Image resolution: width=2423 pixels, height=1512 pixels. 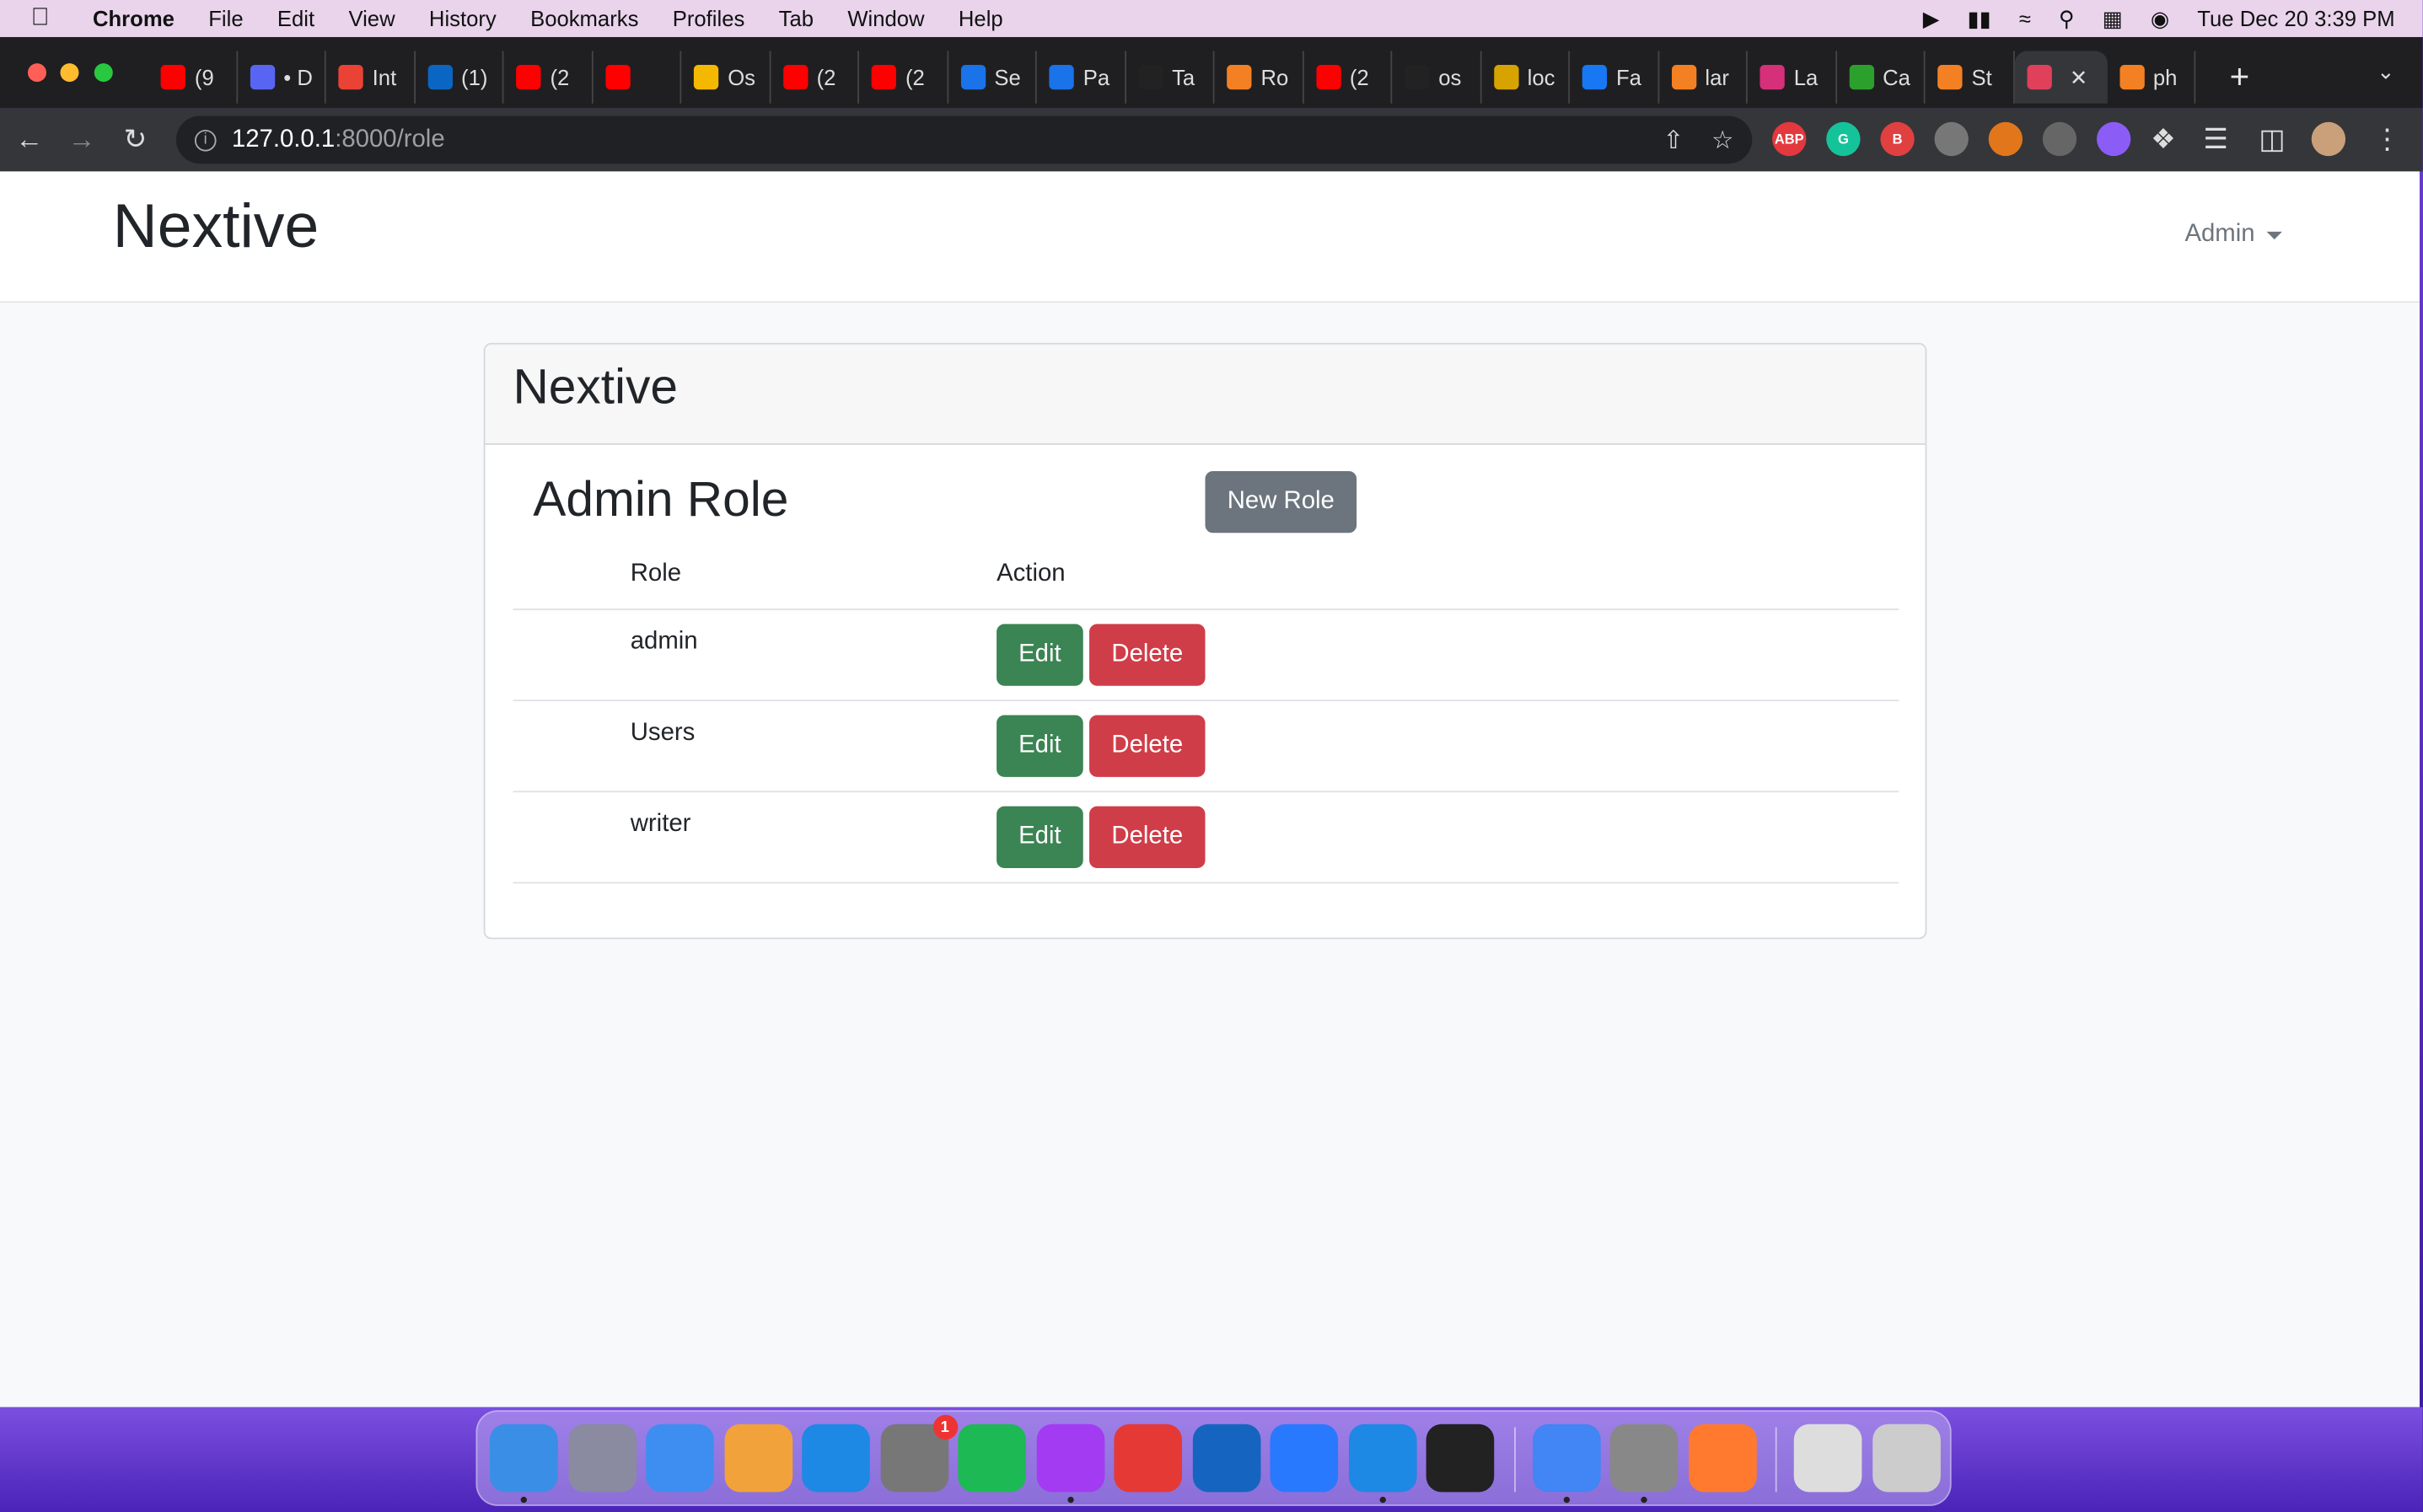 What do you see at coordinates (136, 140) in the screenshot?
I see `reload-icon: ↻` at bounding box center [136, 140].